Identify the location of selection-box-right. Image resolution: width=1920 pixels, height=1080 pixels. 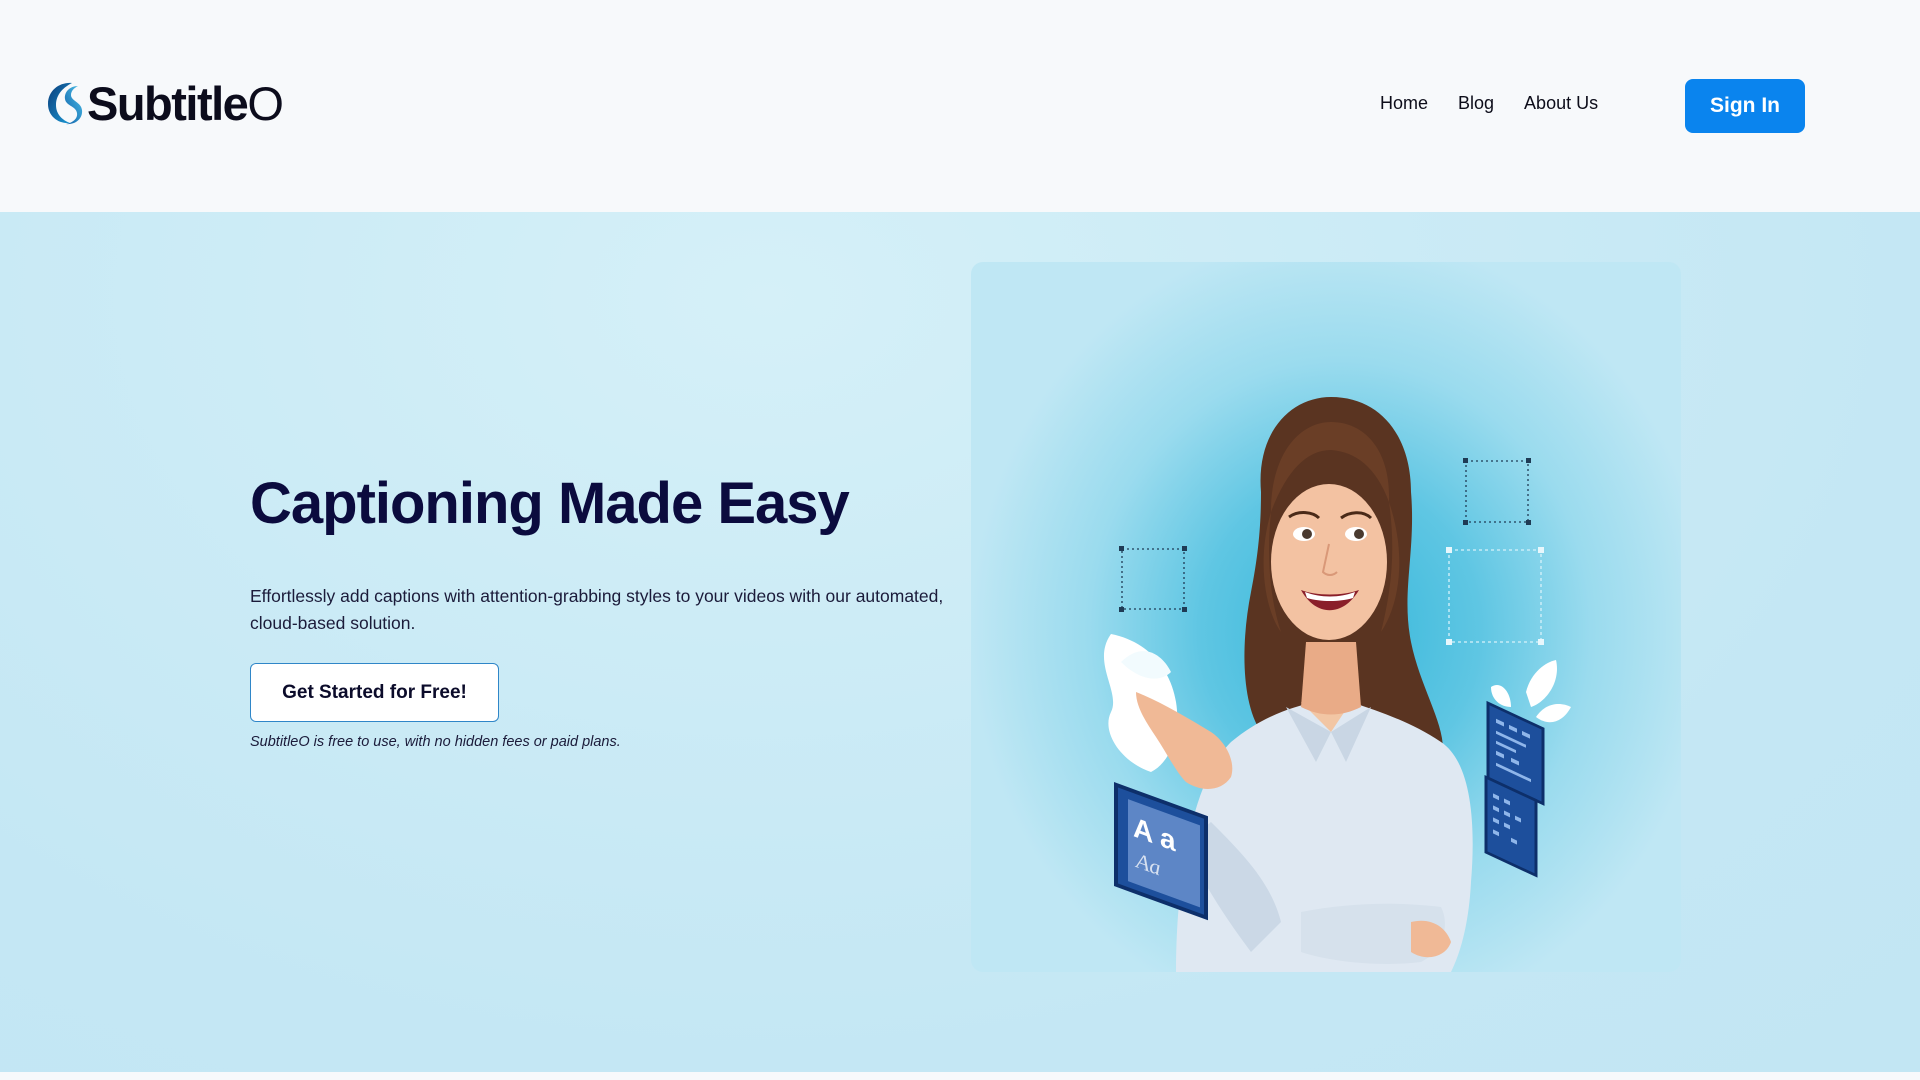
(1497, 491).